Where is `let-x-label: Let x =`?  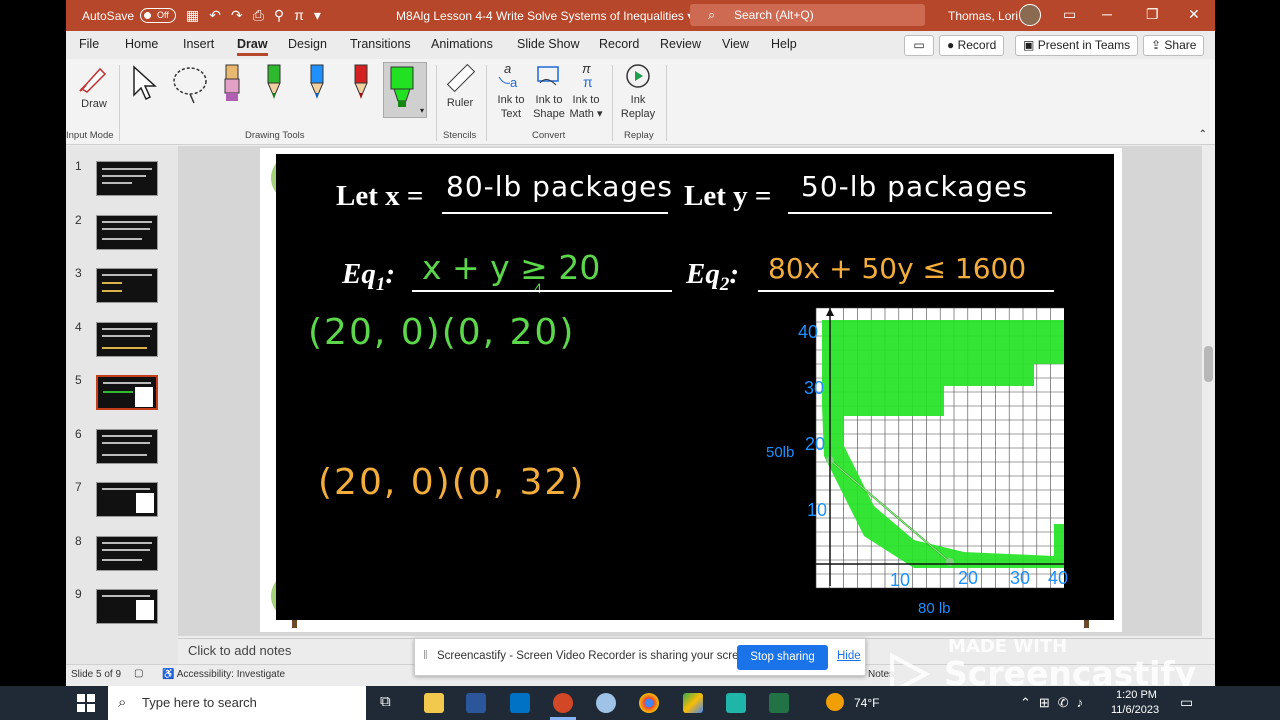
let-x-label: Let x = is located at coordinates (380, 196).